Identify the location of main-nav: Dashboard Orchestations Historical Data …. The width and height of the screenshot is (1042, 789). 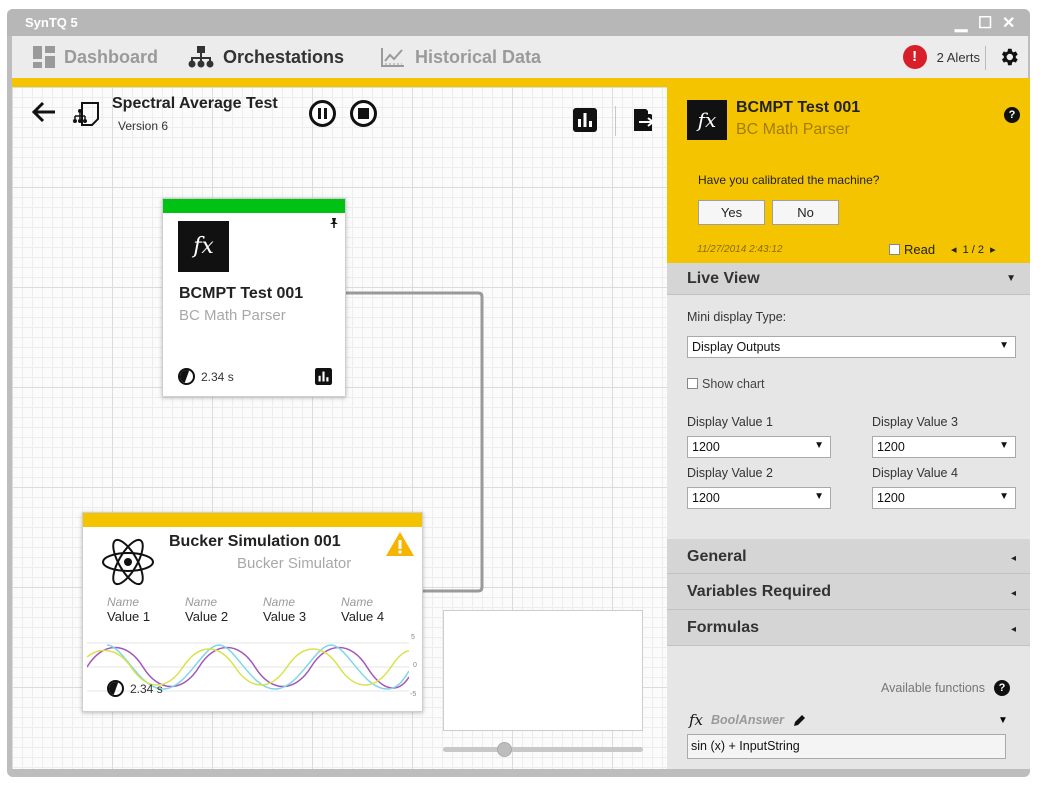
(520, 57).